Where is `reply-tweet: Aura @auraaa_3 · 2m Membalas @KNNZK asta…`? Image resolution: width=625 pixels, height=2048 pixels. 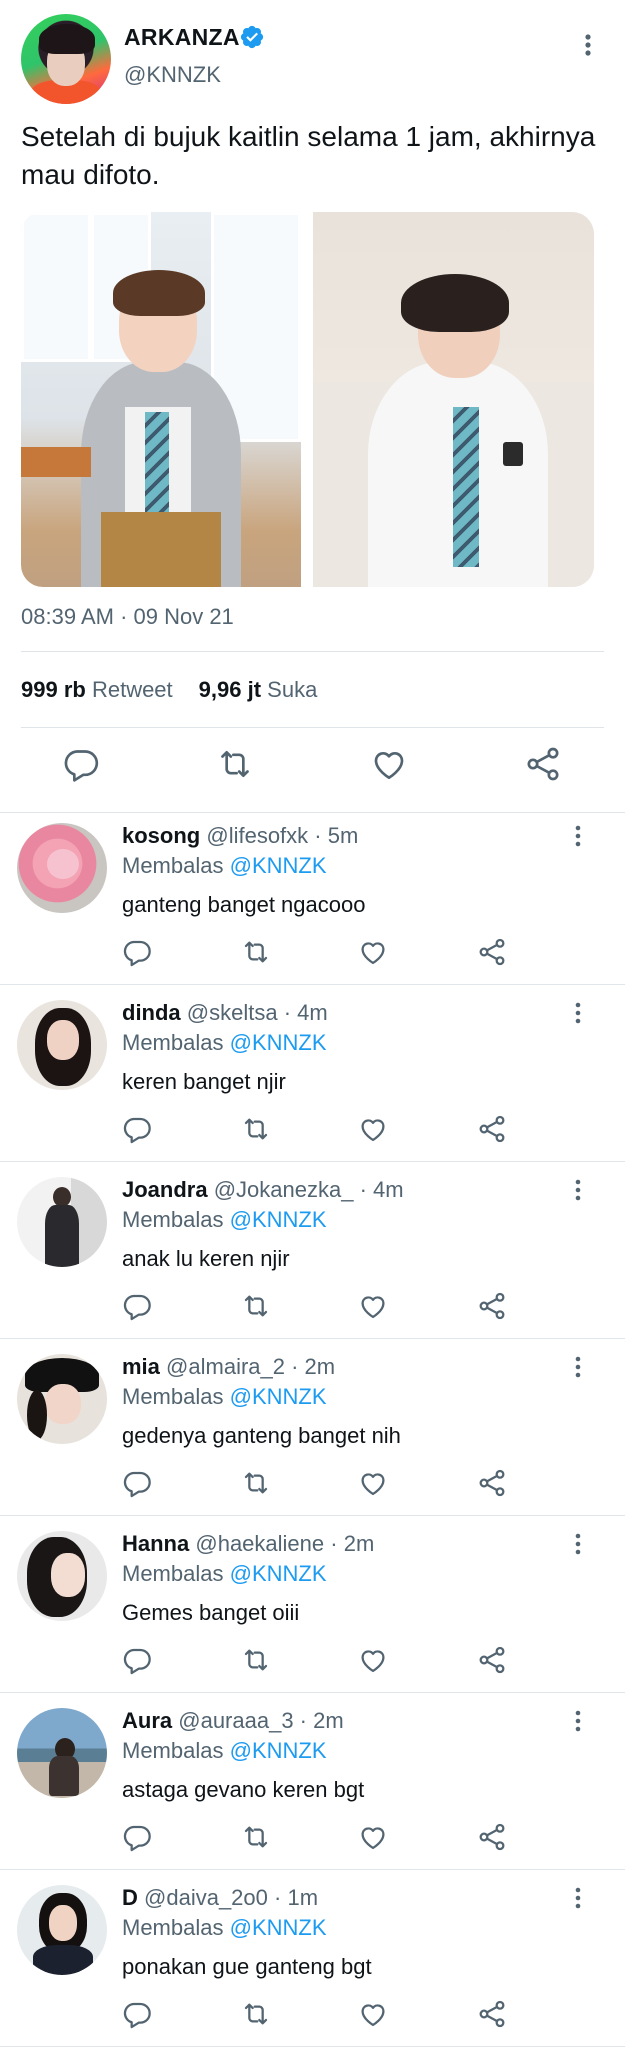 reply-tweet: Aura @auraaa_3 · 2m Membalas @KNNZK asta… is located at coordinates (312, 1786).